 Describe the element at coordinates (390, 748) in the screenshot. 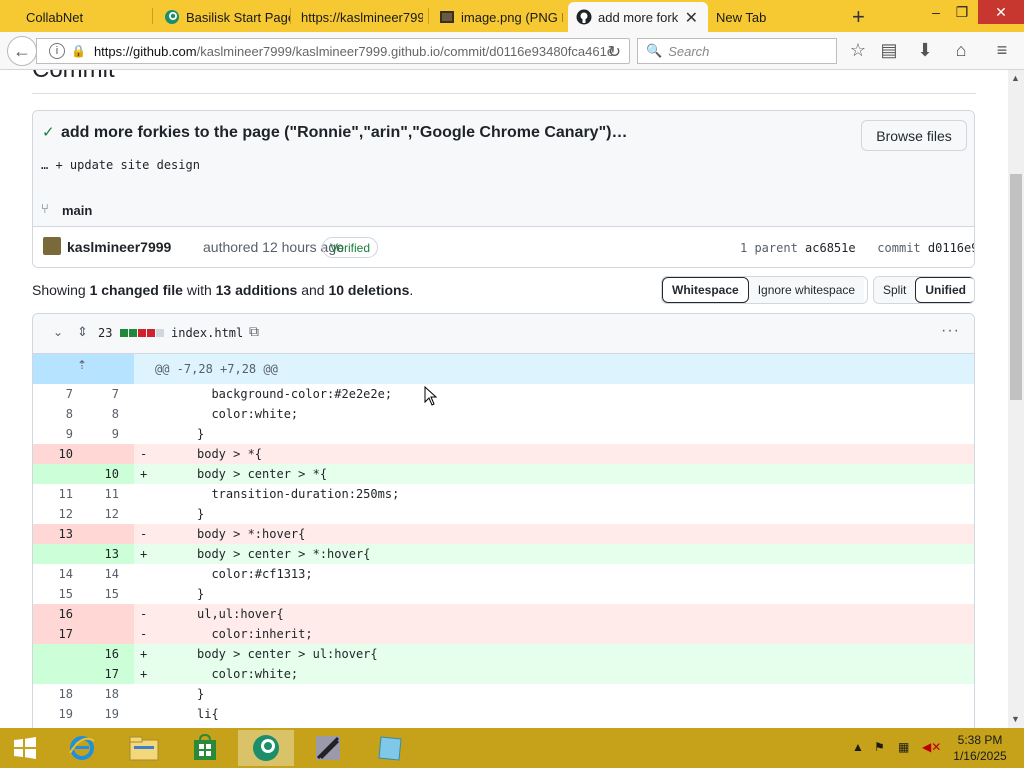

I see `notepad-taskbar-icon` at that location.